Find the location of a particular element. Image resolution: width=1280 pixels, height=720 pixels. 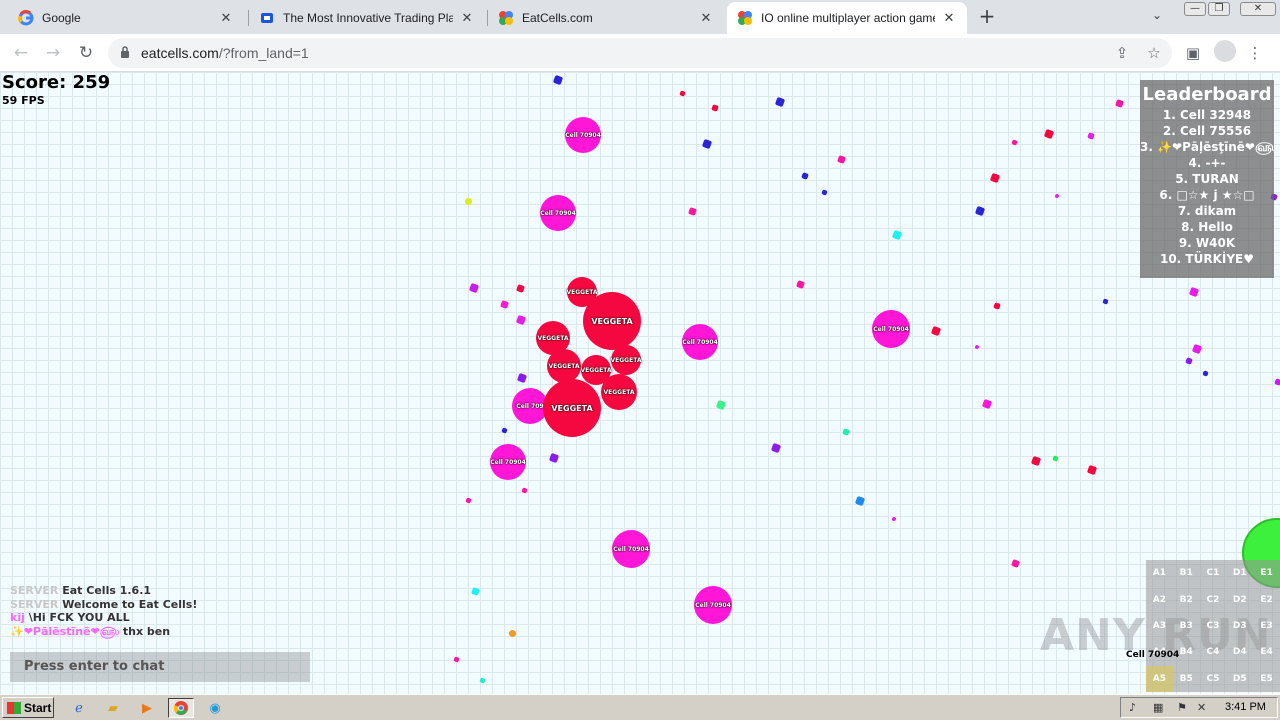

edge-icon: ◉ is located at coordinates (215, 708).